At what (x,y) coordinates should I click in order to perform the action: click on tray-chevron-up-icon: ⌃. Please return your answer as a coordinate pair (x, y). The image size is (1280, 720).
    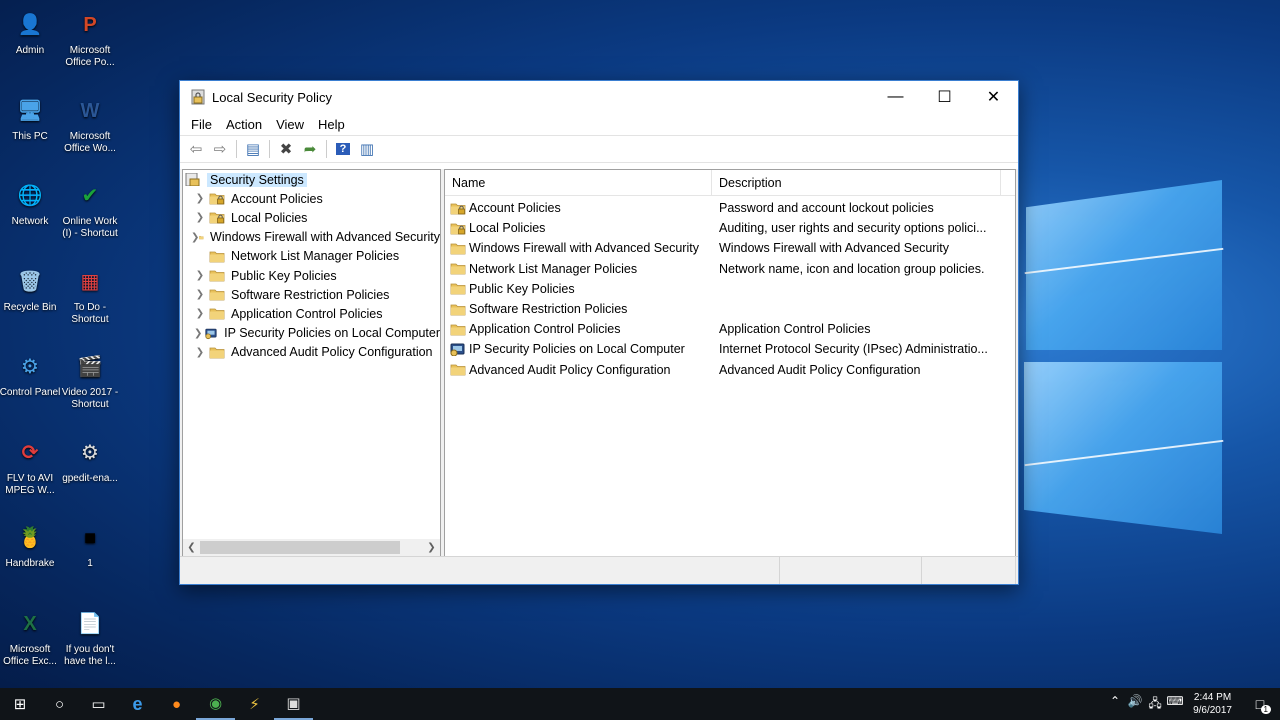
    Looking at the image, I should click on (1115, 704).